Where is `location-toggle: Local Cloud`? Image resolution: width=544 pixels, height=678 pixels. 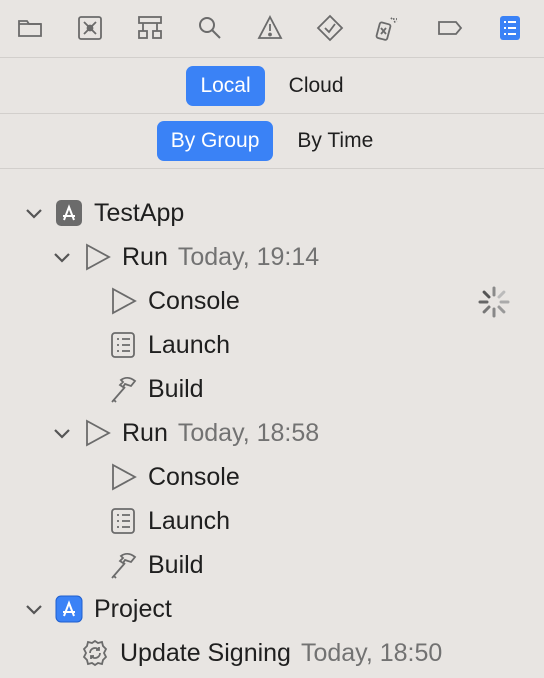 location-toggle: Local Cloud is located at coordinates (272, 86).